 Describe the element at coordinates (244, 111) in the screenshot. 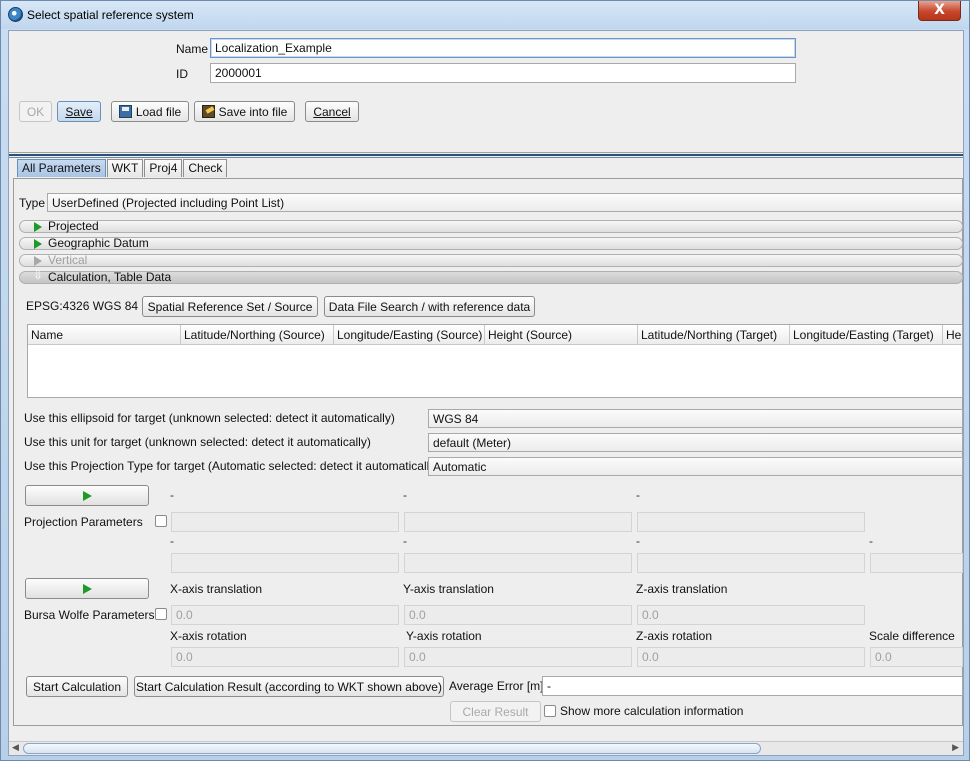

I see `save-into-file-button: Save into file` at that location.